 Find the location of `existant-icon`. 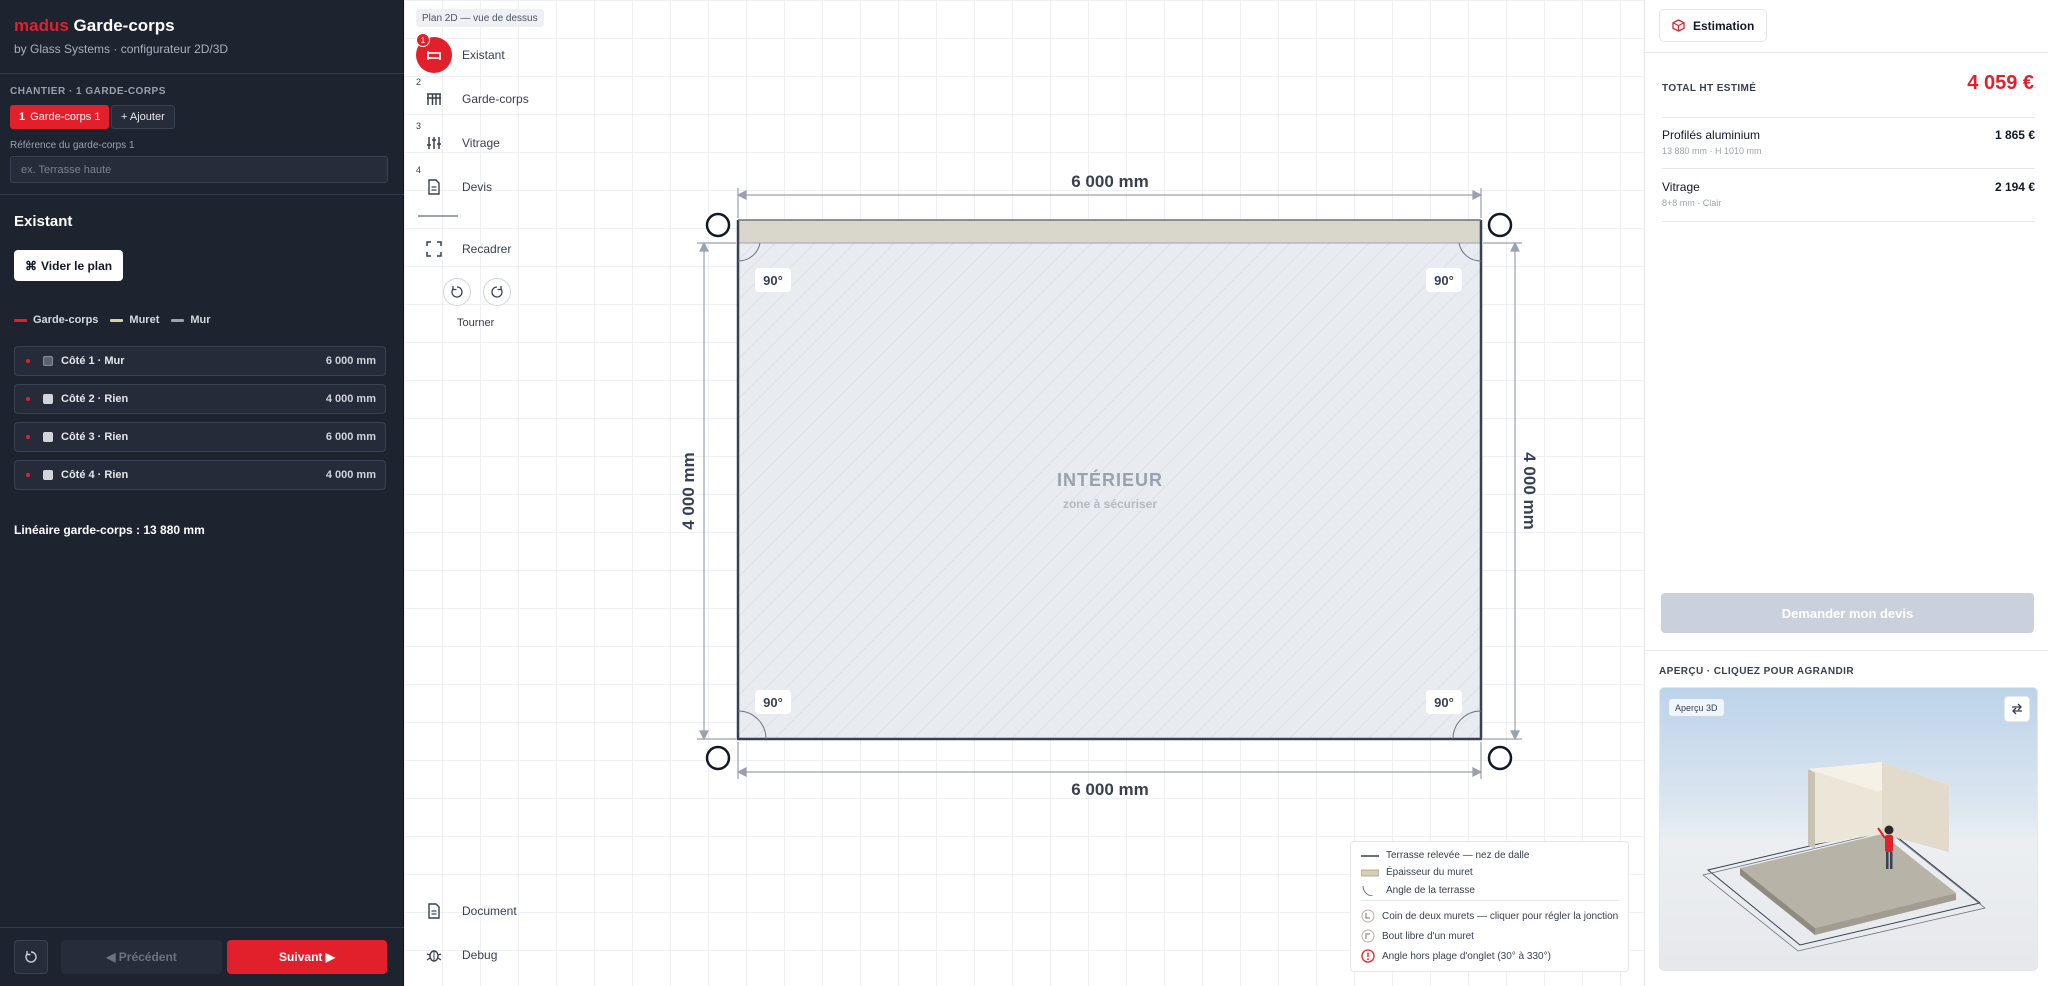

existant-icon is located at coordinates (434, 55).